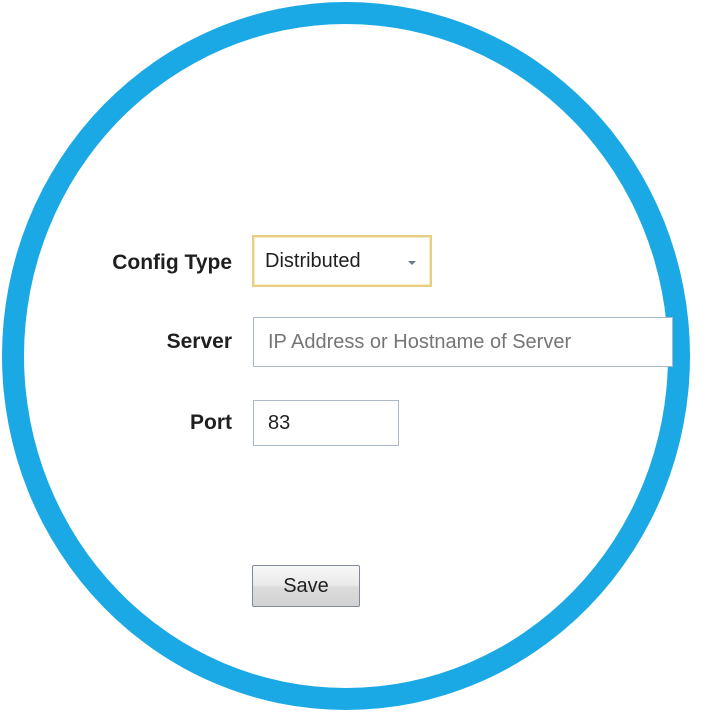 This screenshot has height=722, width=720. I want to click on save-button: Save, so click(306, 586).